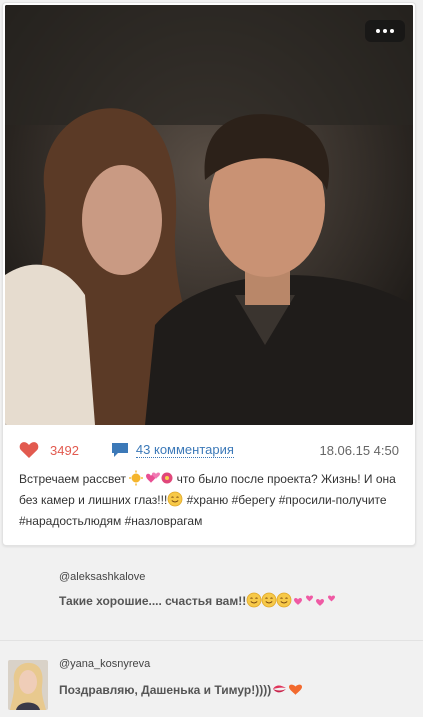 The height and width of the screenshot is (717, 423). What do you see at coordinates (359, 450) in the screenshot?
I see `post-date: 18.06.15 4:50` at bounding box center [359, 450].